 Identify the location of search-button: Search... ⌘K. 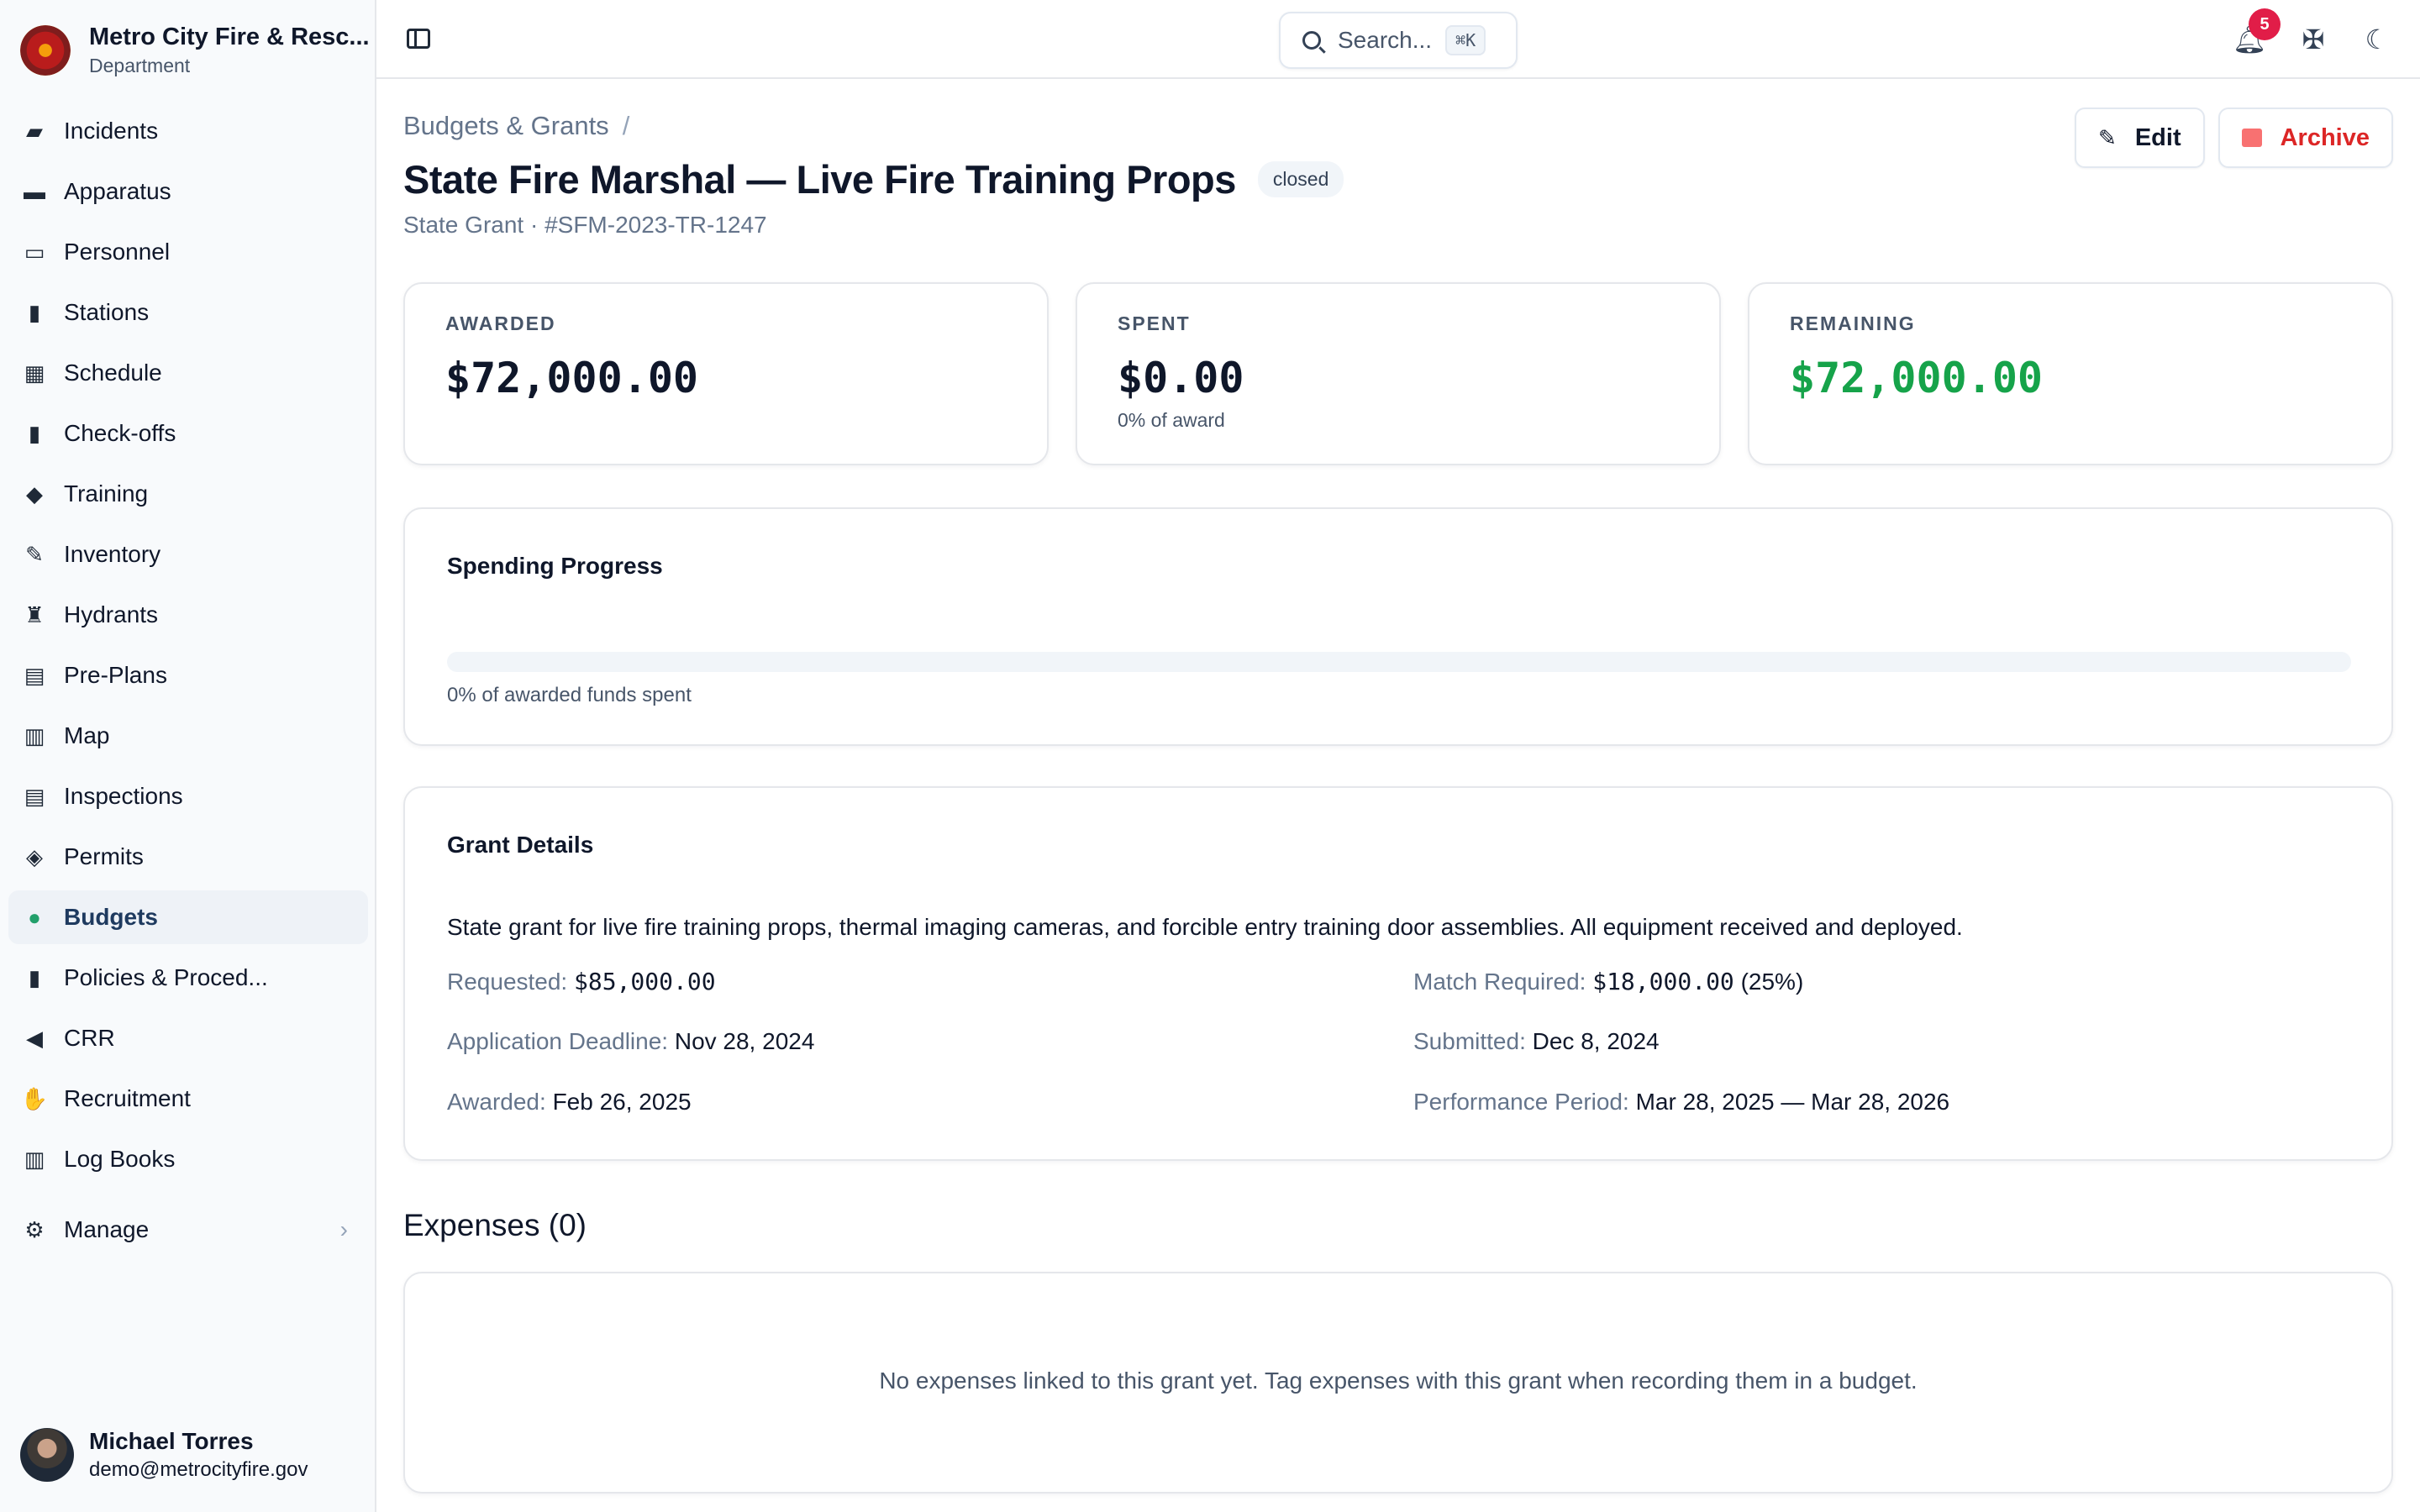
(1398, 40).